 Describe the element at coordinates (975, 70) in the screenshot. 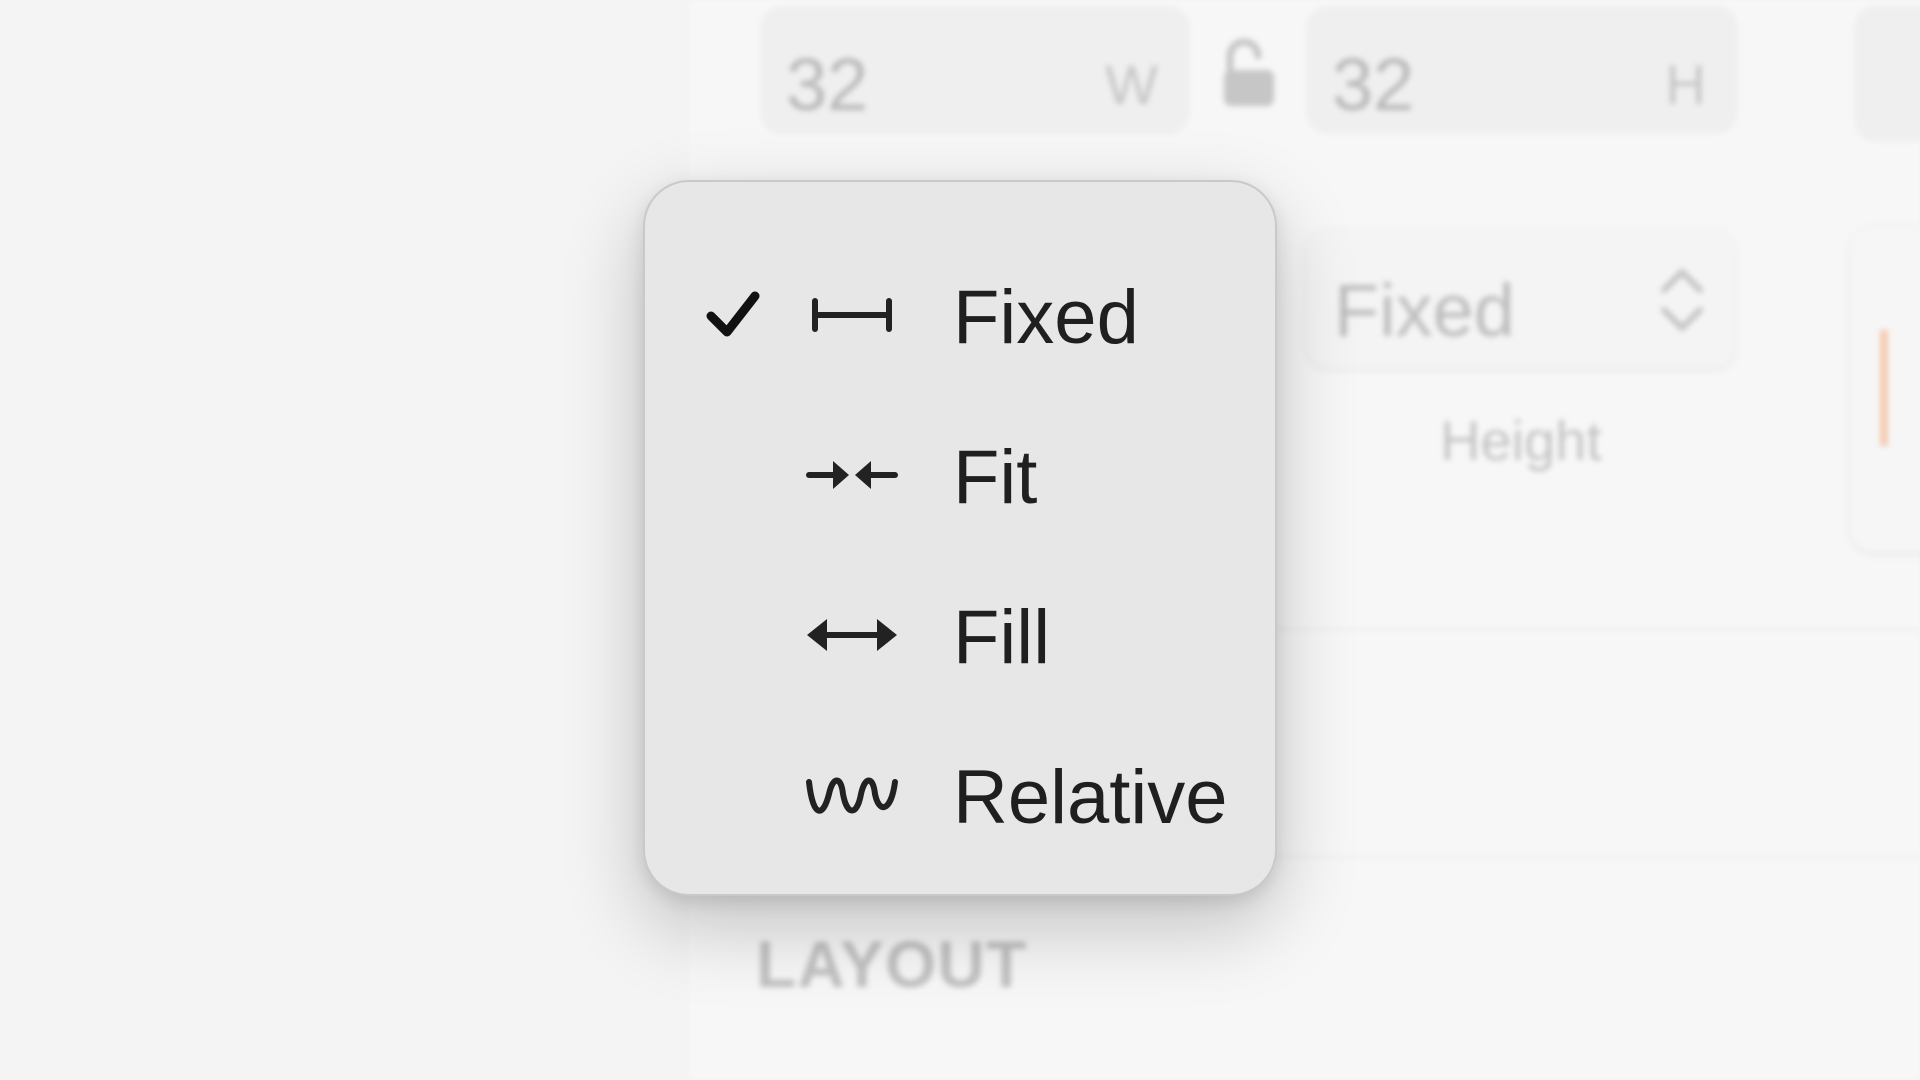

I see `width-field: 32 W` at that location.